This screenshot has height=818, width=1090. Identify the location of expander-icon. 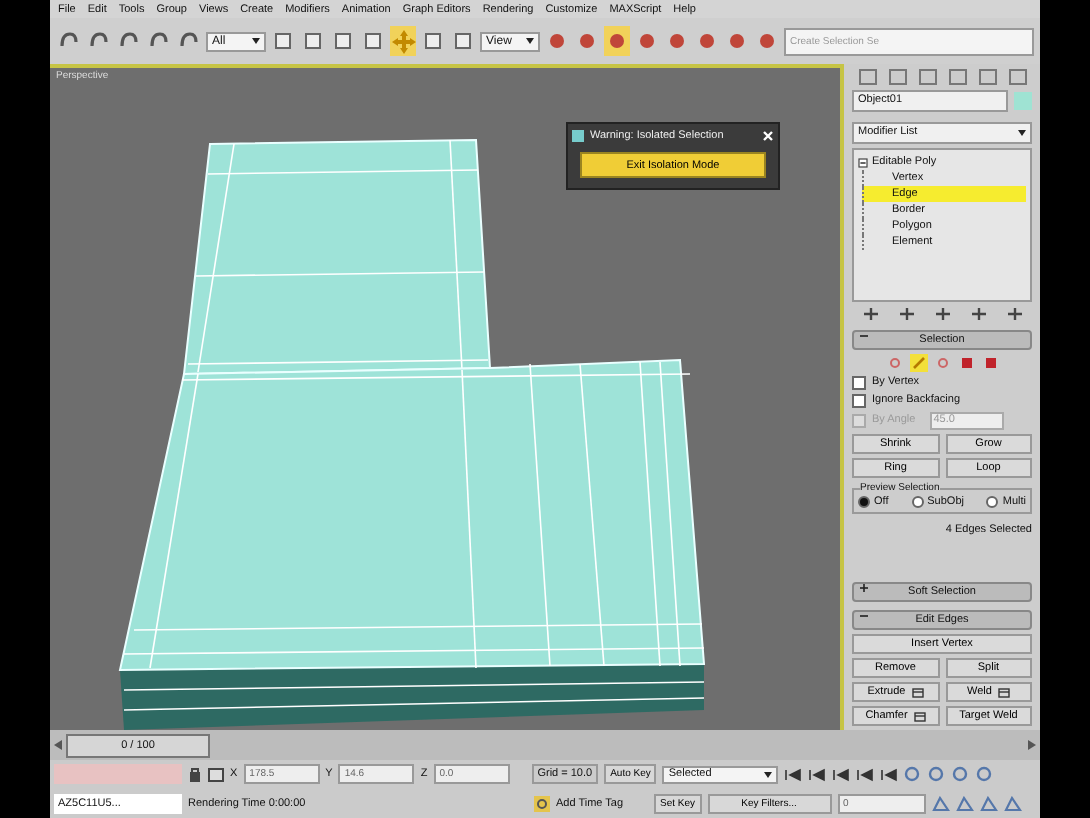
(863, 162).